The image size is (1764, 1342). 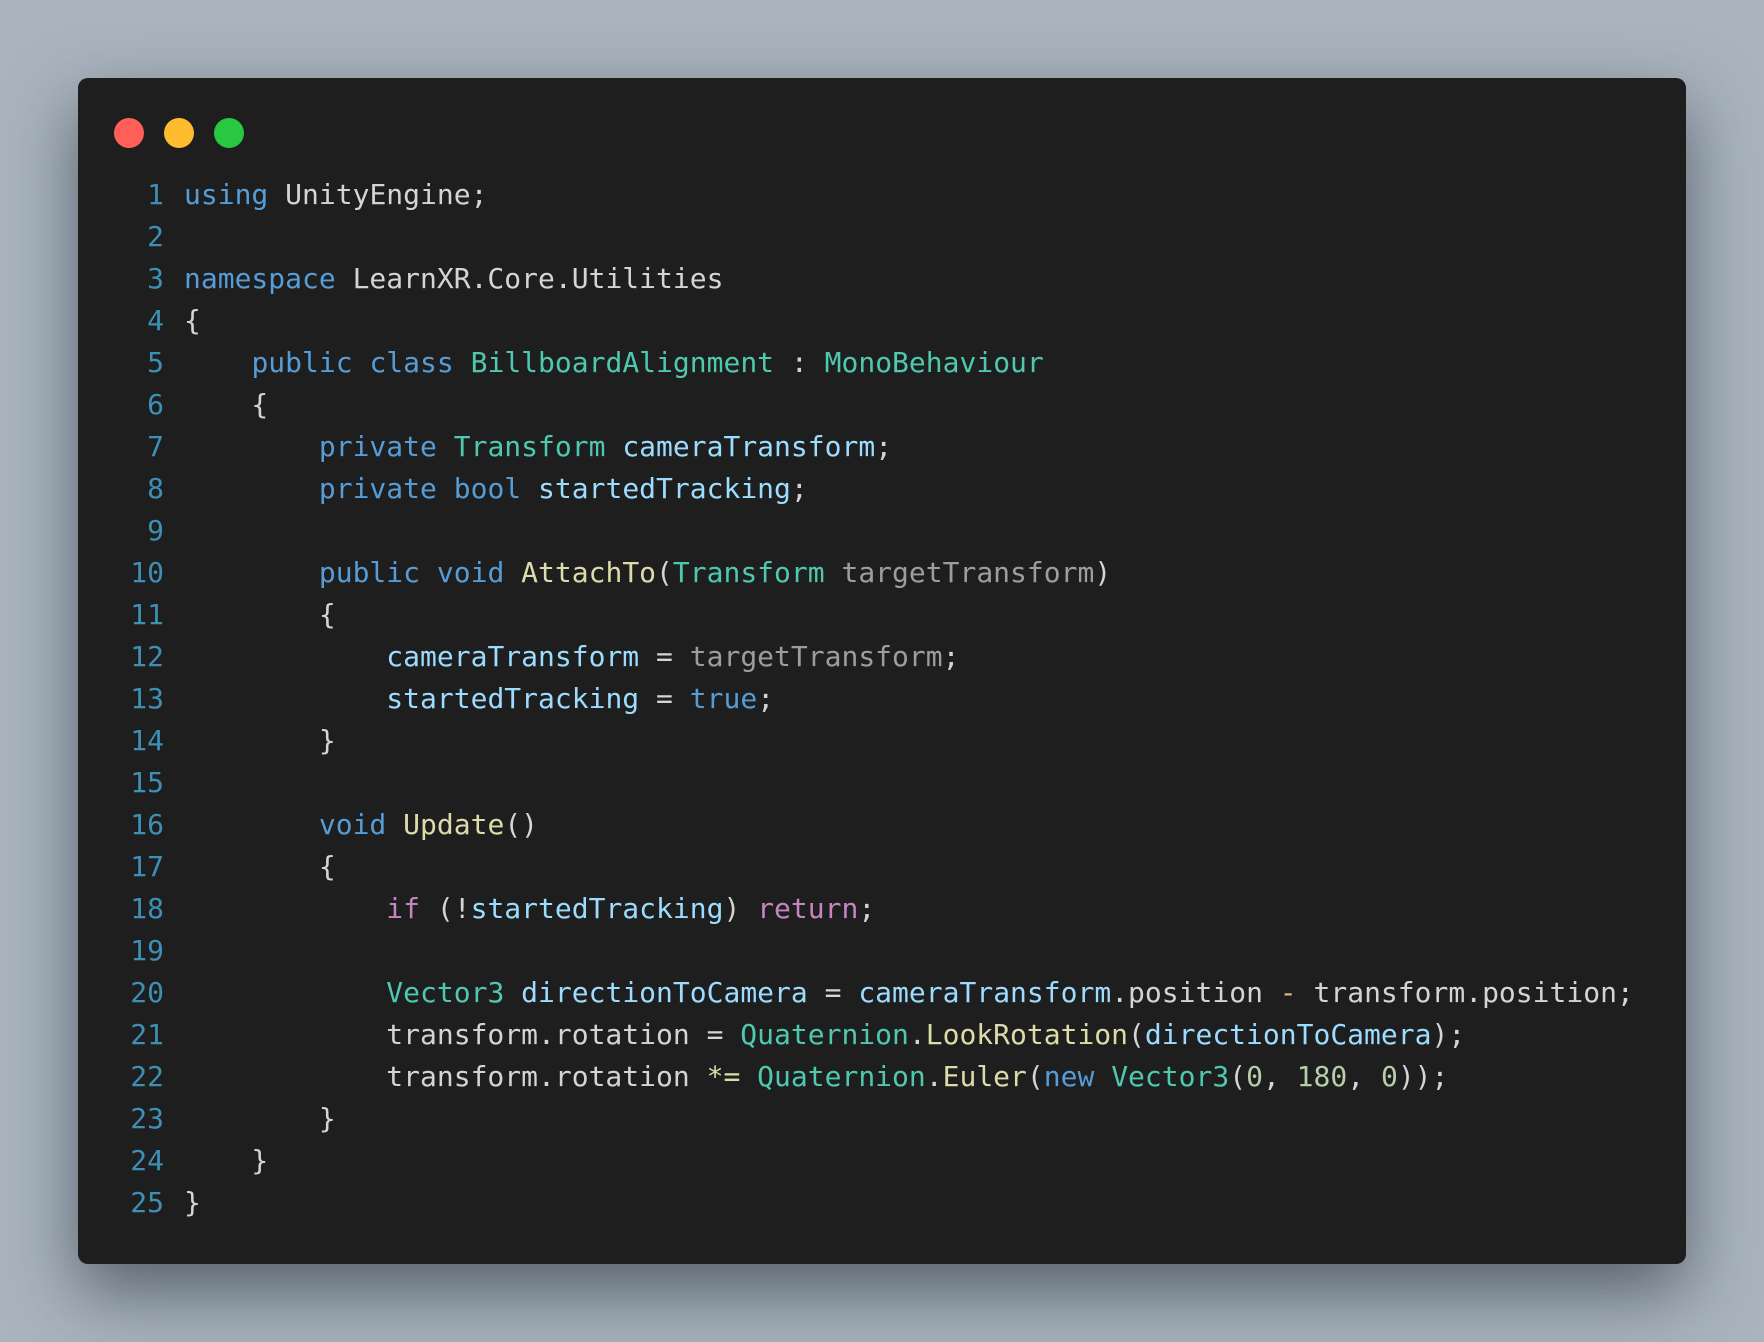 I want to click on code-line: 14 }, so click(x=882, y=741).